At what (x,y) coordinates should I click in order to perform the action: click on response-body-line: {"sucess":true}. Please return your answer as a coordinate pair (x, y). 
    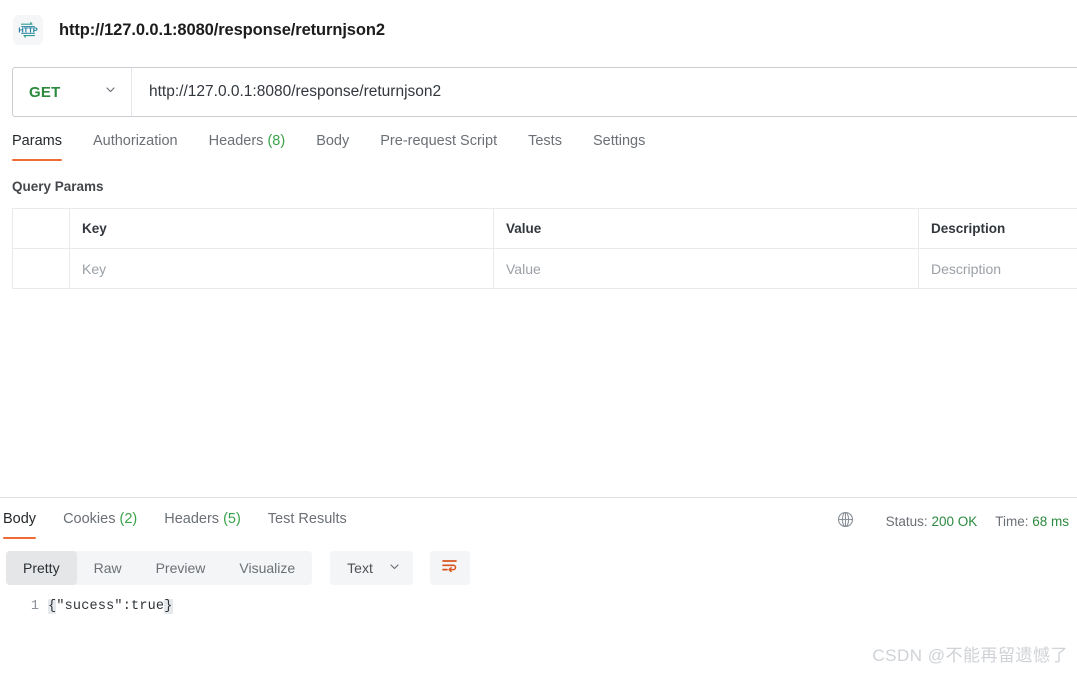
    Looking at the image, I should click on (110, 606).